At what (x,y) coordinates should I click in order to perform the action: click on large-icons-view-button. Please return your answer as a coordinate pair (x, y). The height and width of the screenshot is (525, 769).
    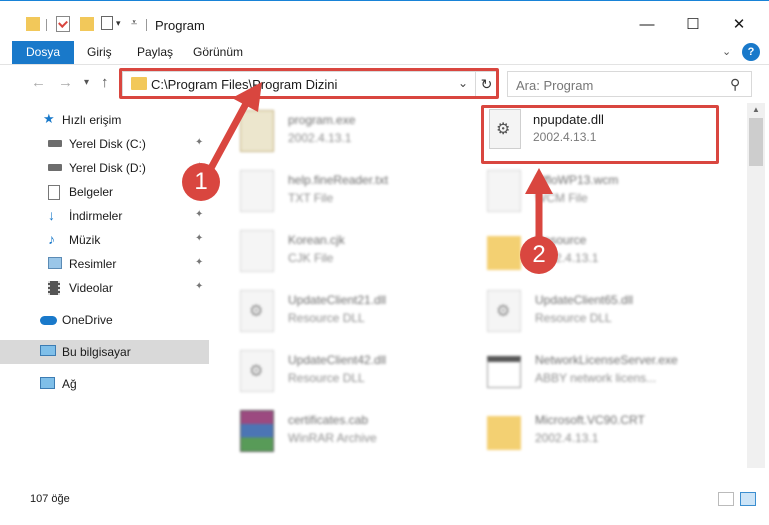
    Looking at the image, I should click on (748, 499).